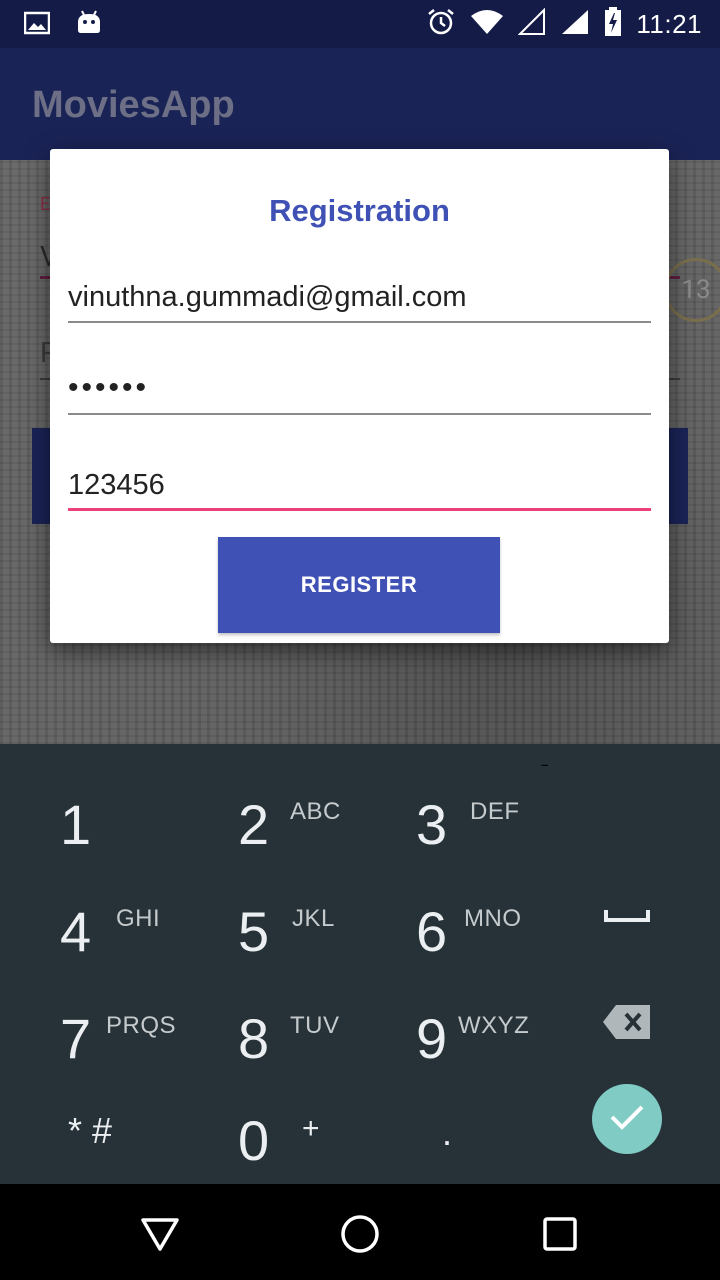 The image size is (720, 1280). Describe the element at coordinates (531, 23) in the screenshot. I see `no-sim-signal-icon` at that location.